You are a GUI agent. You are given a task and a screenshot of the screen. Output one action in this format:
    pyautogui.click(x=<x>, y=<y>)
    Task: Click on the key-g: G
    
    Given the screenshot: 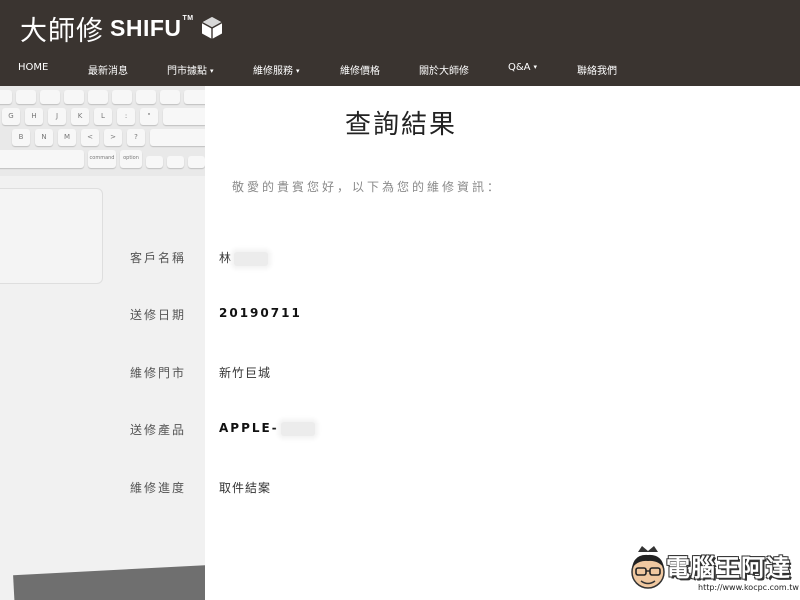 What is the action you would take?
    pyautogui.click(x=11, y=116)
    